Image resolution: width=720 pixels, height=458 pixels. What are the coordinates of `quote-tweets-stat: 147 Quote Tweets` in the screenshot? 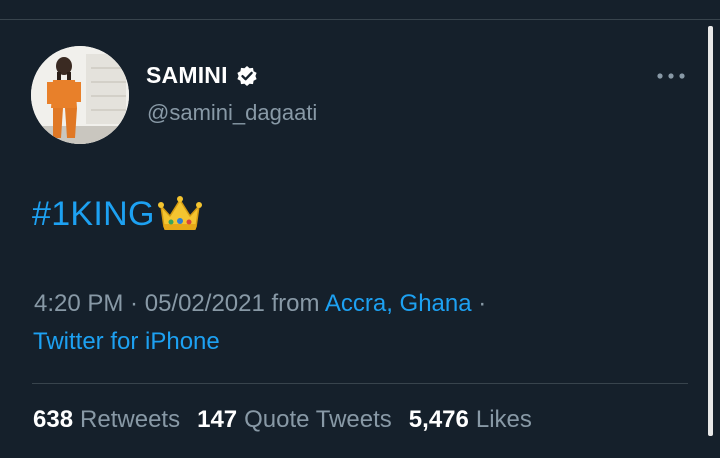 It's located at (294, 420).